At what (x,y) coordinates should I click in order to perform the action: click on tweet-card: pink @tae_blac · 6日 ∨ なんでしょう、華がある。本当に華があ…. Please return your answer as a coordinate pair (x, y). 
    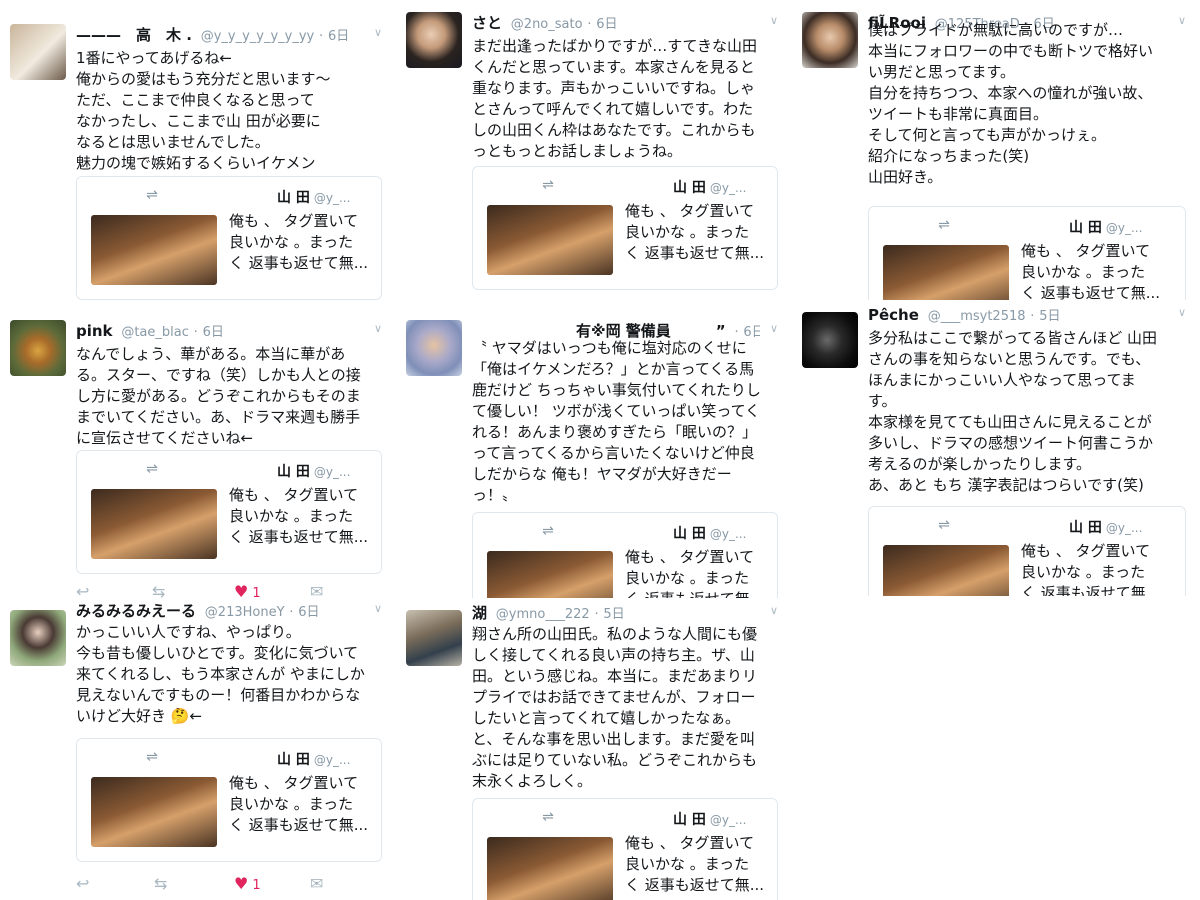
    Looking at the image, I should click on (198, 453).